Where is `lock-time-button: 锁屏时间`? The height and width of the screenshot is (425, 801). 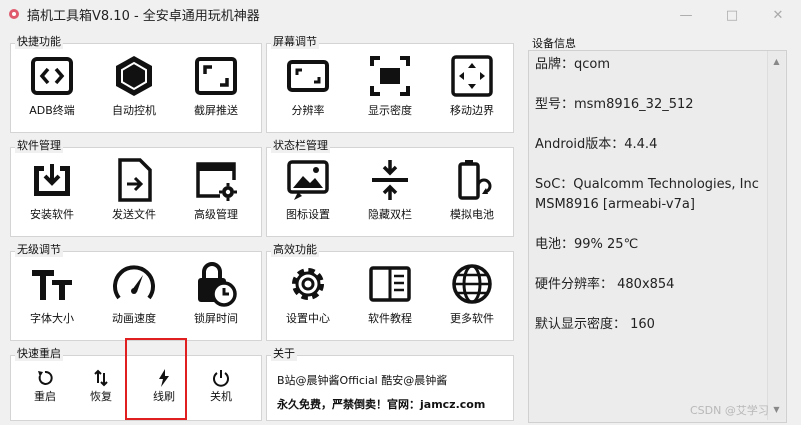 lock-time-button: 锁屏时间 is located at coordinates (216, 295).